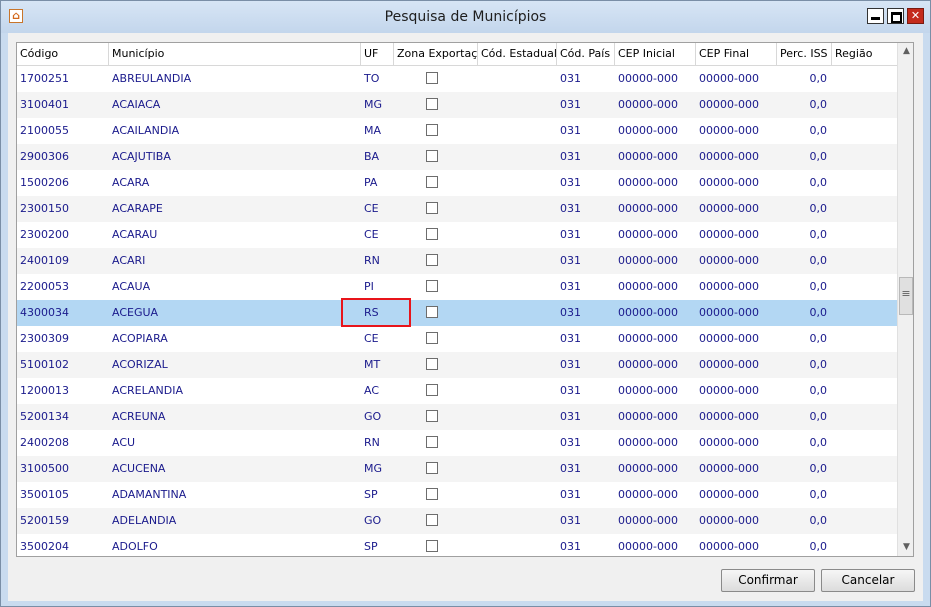 The height and width of the screenshot is (607, 931). Describe the element at coordinates (457, 443) in the screenshot. I see `table-row: 2400208 ACU RN 031 00000-000 00000-000 0,0` at that location.